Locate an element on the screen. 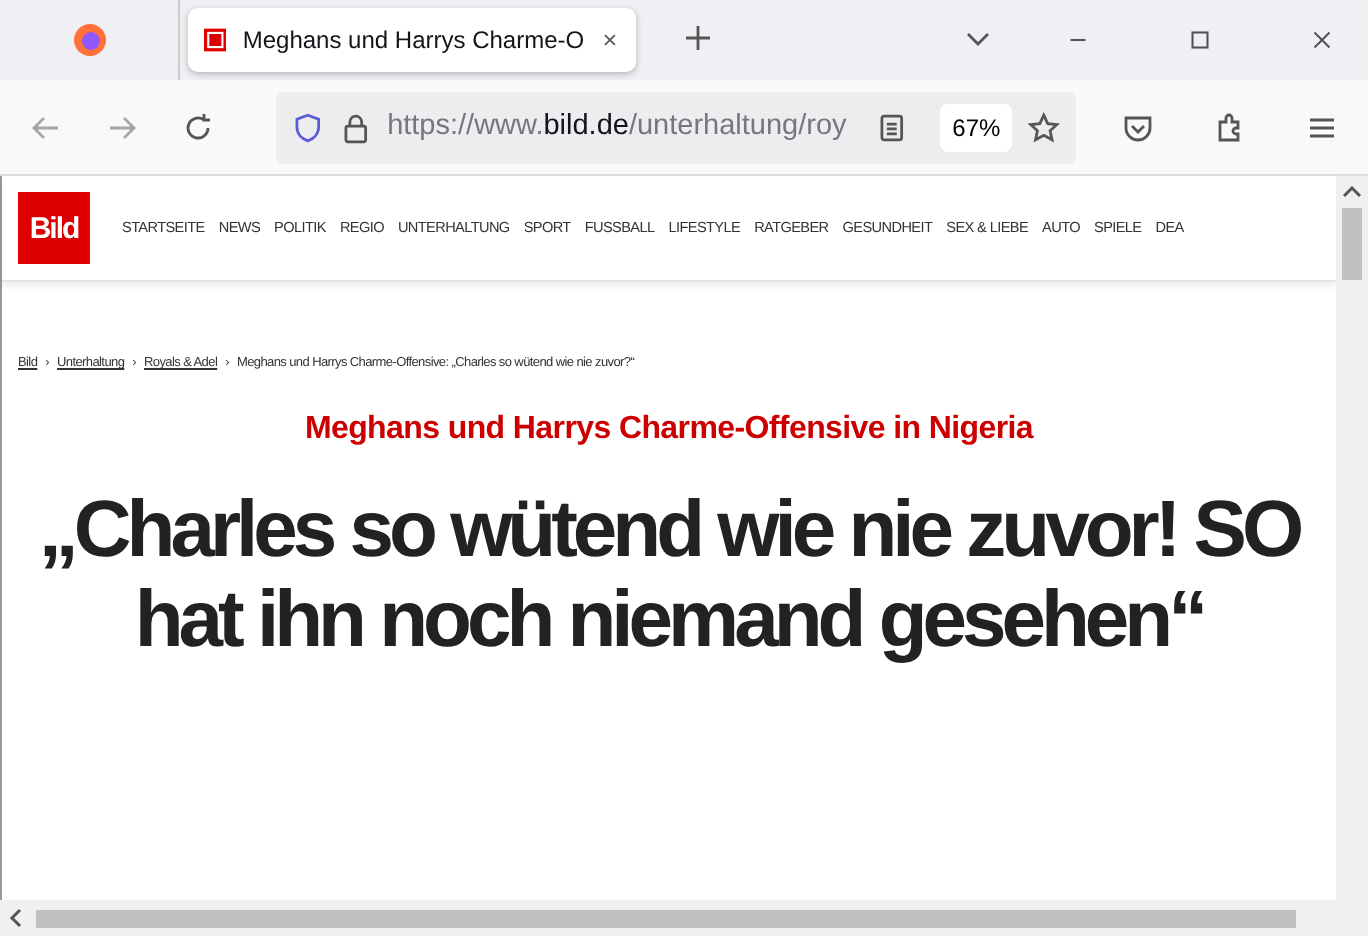  scroll-up-icon is located at coordinates (1352, 192).